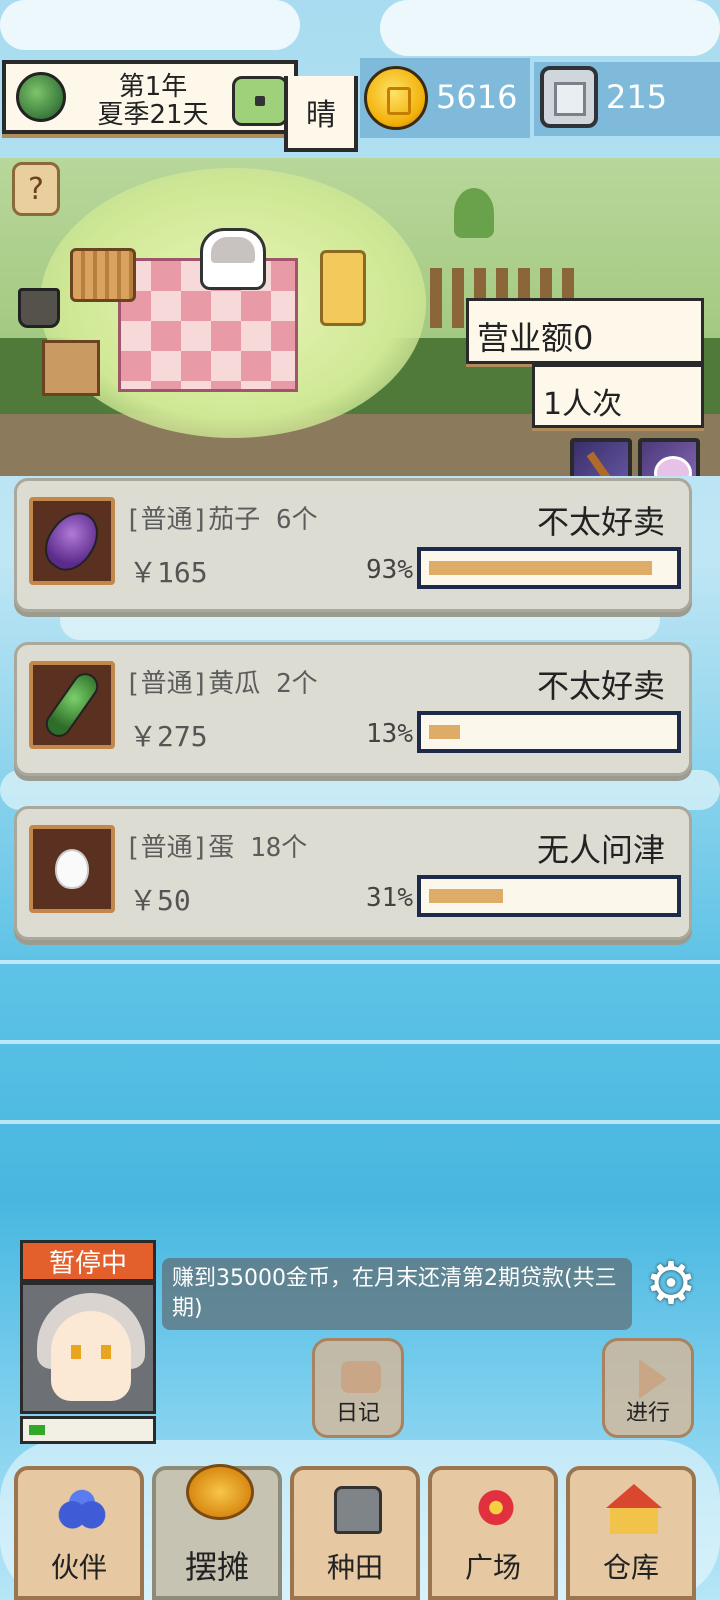  I want to click on silver-value: 215, so click(637, 97).